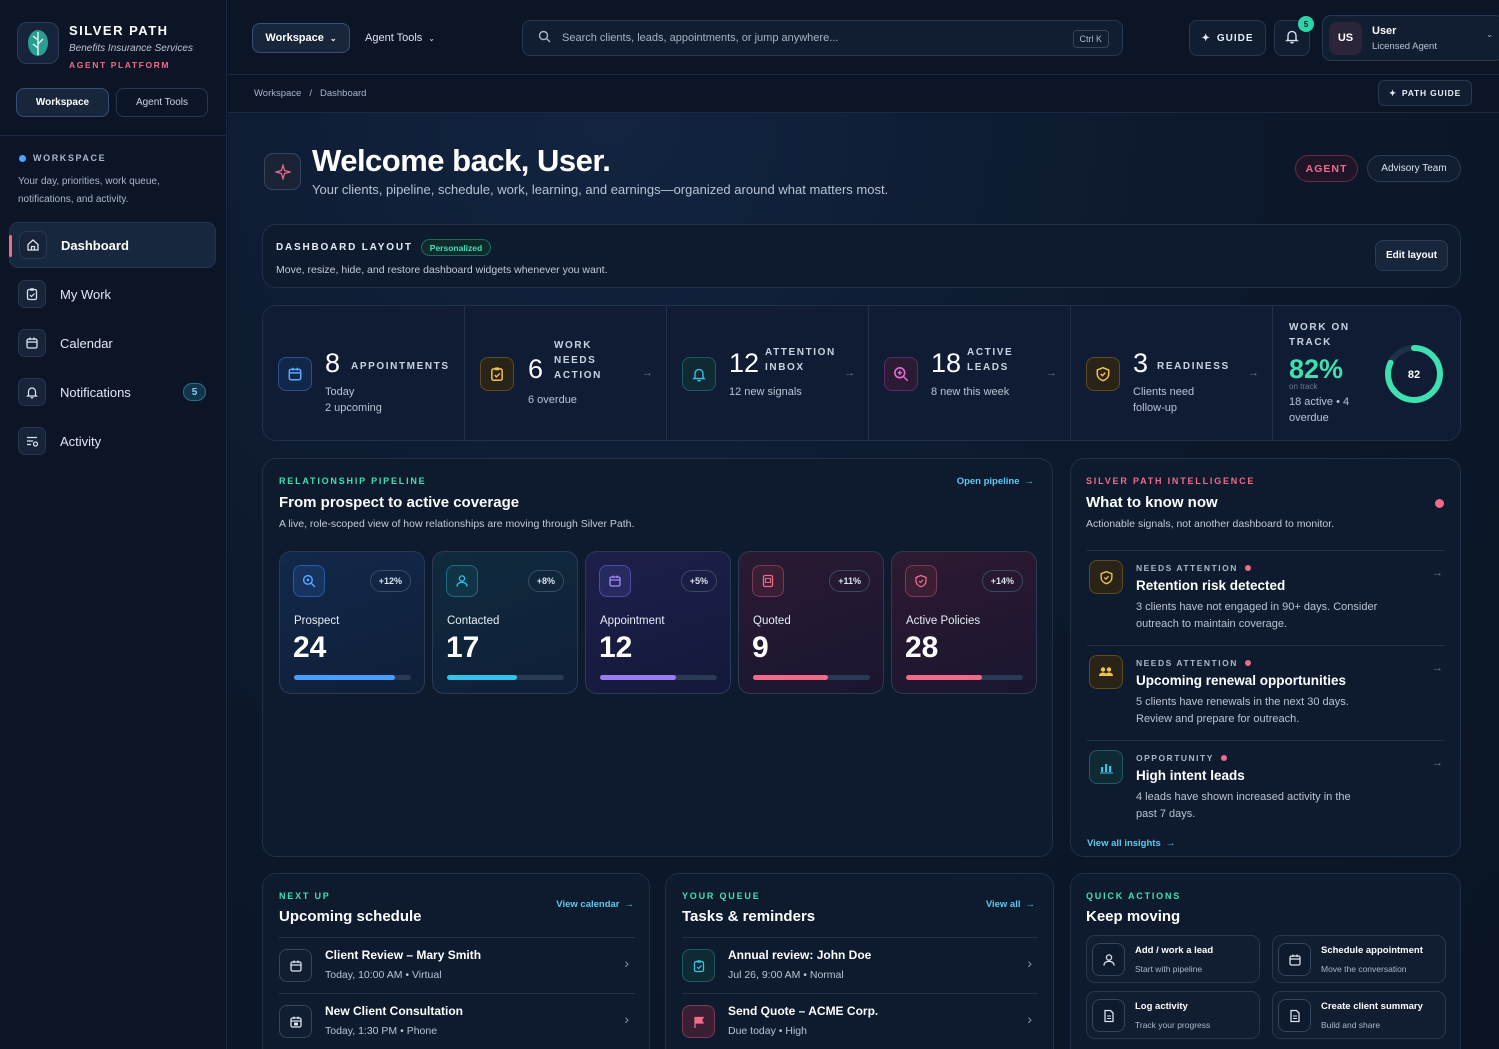  Describe the element at coordinates (394, 1011) in the screenshot. I see `schedule-item-title: New Client Consultation` at that location.